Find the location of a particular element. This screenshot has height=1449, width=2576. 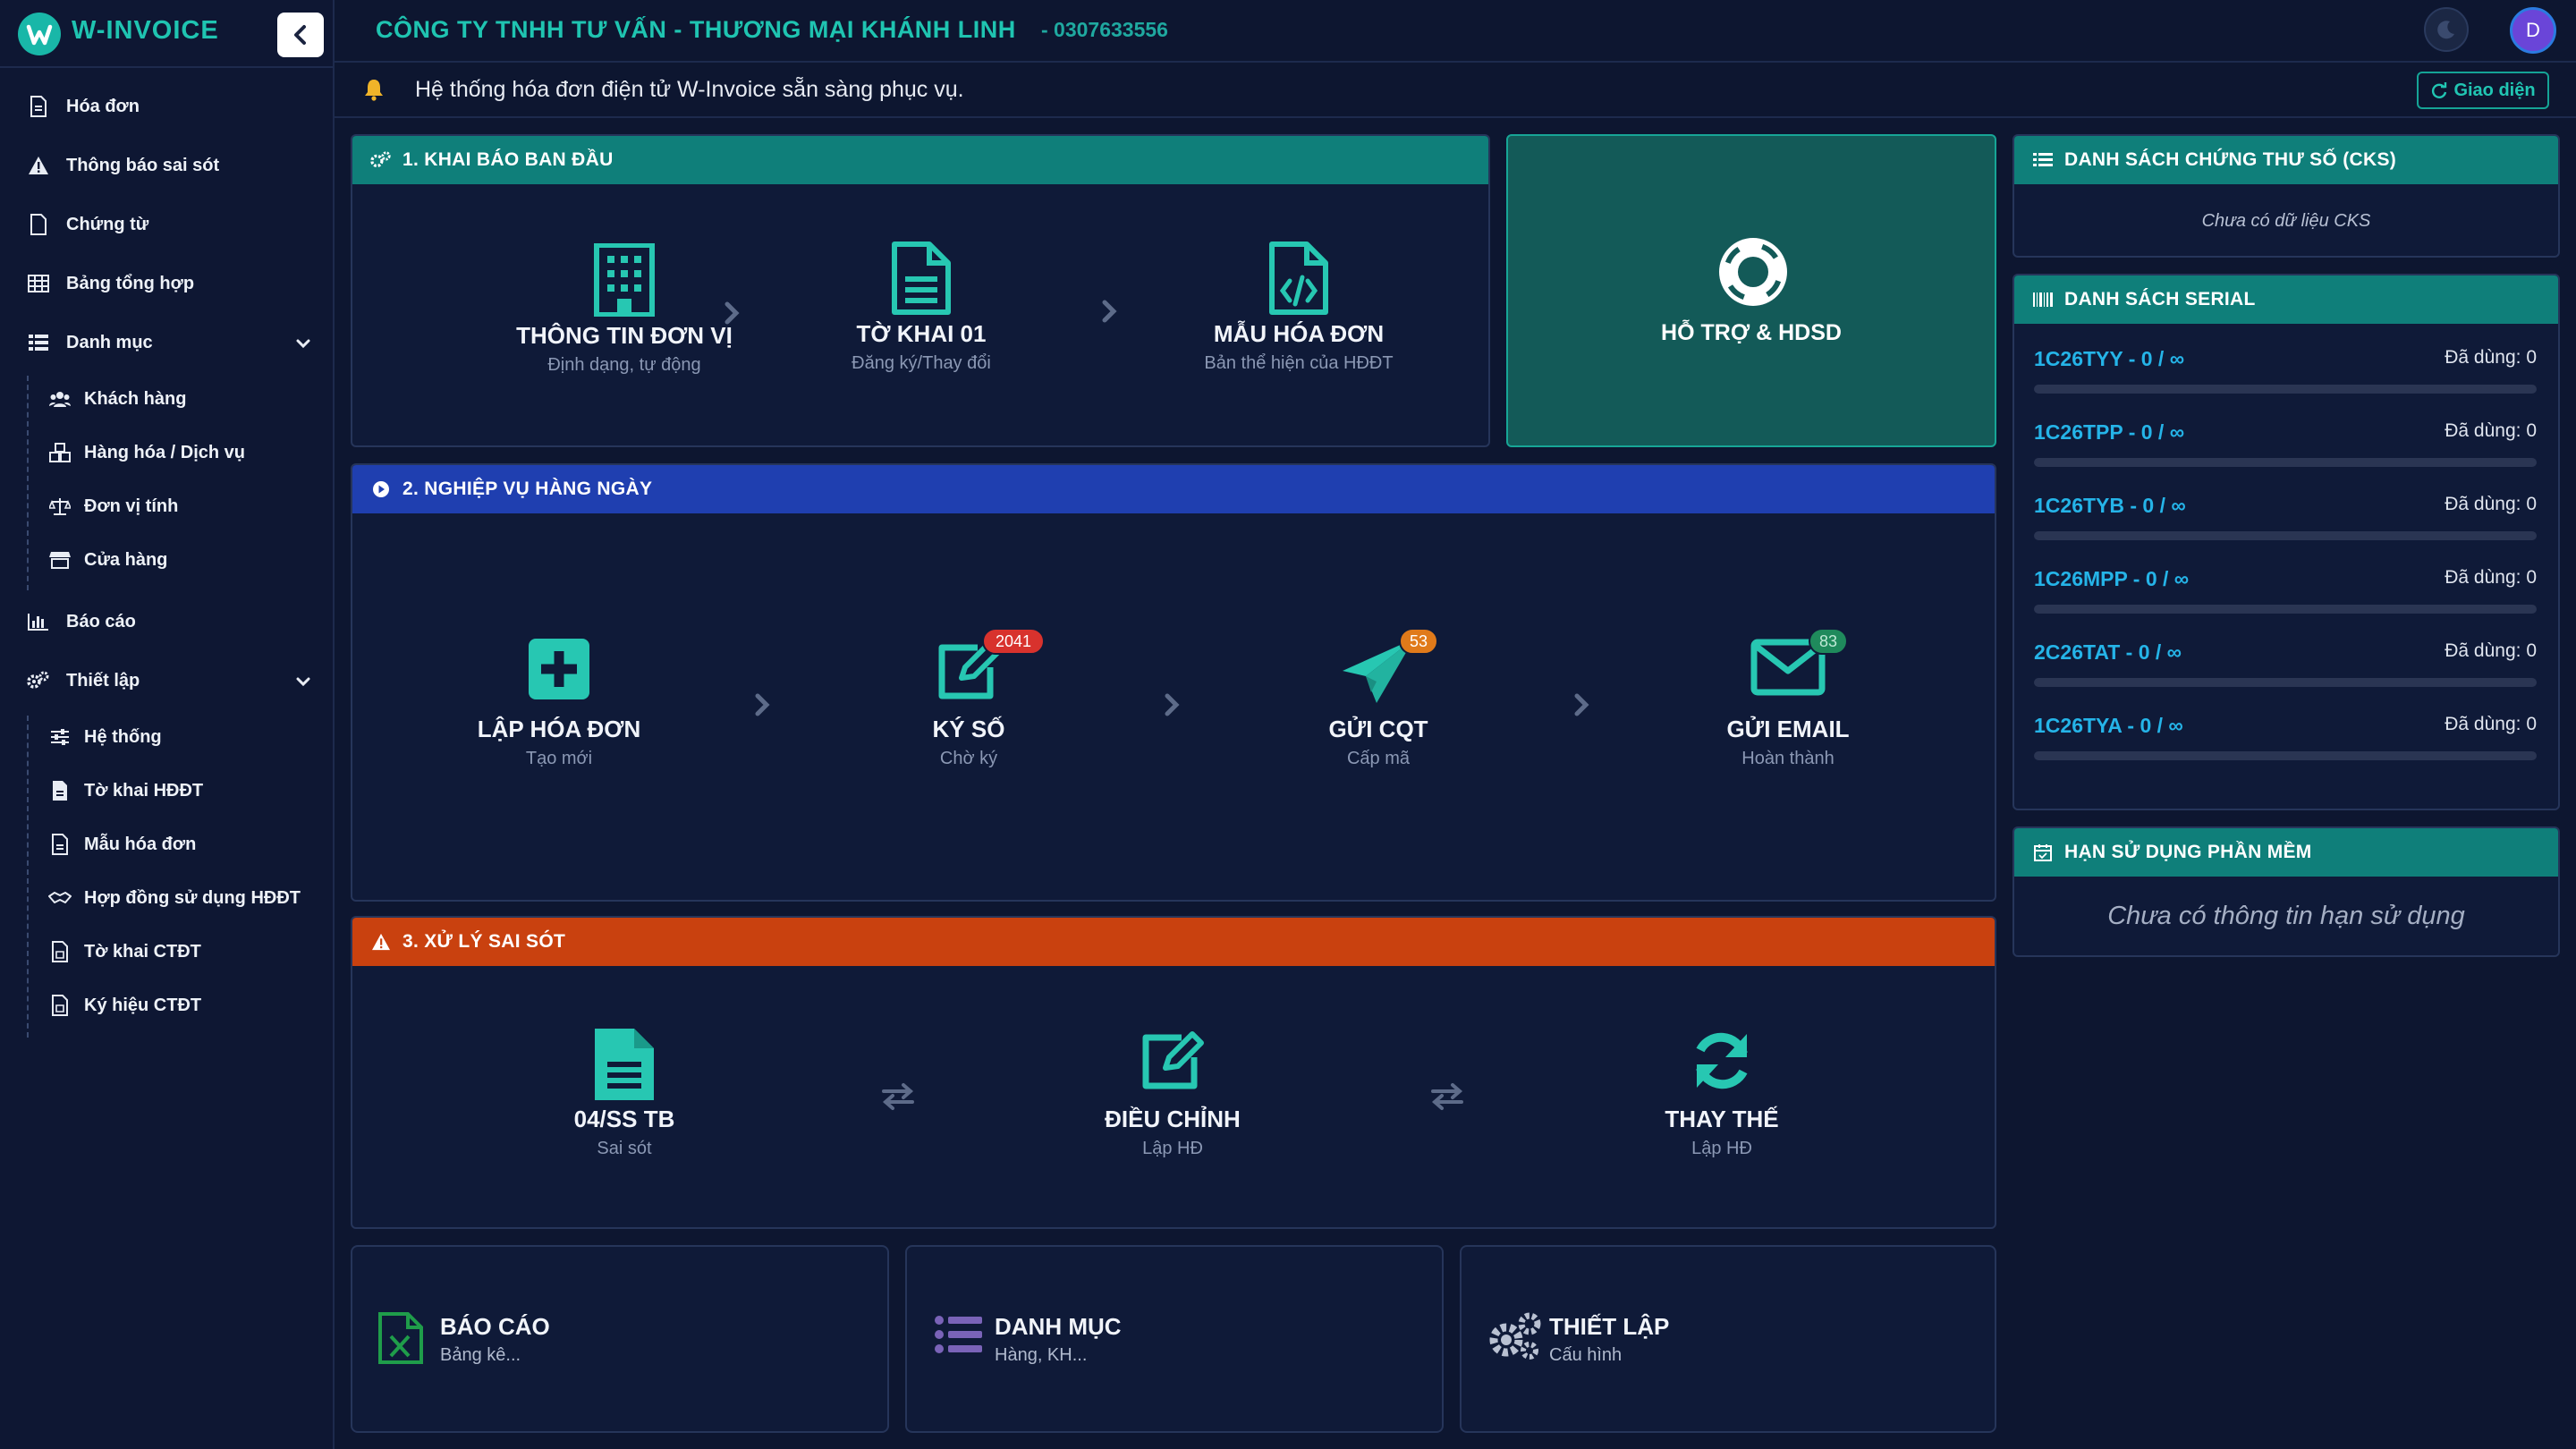

interface-button-label: Giao diện is located at coordinates (2494, 90).